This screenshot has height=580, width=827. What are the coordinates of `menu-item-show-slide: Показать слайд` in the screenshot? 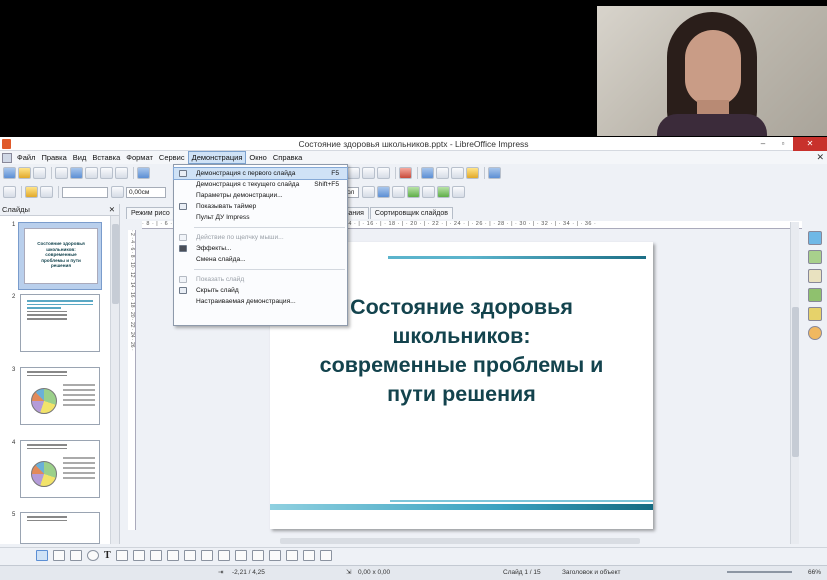 It's located at (260, 279).